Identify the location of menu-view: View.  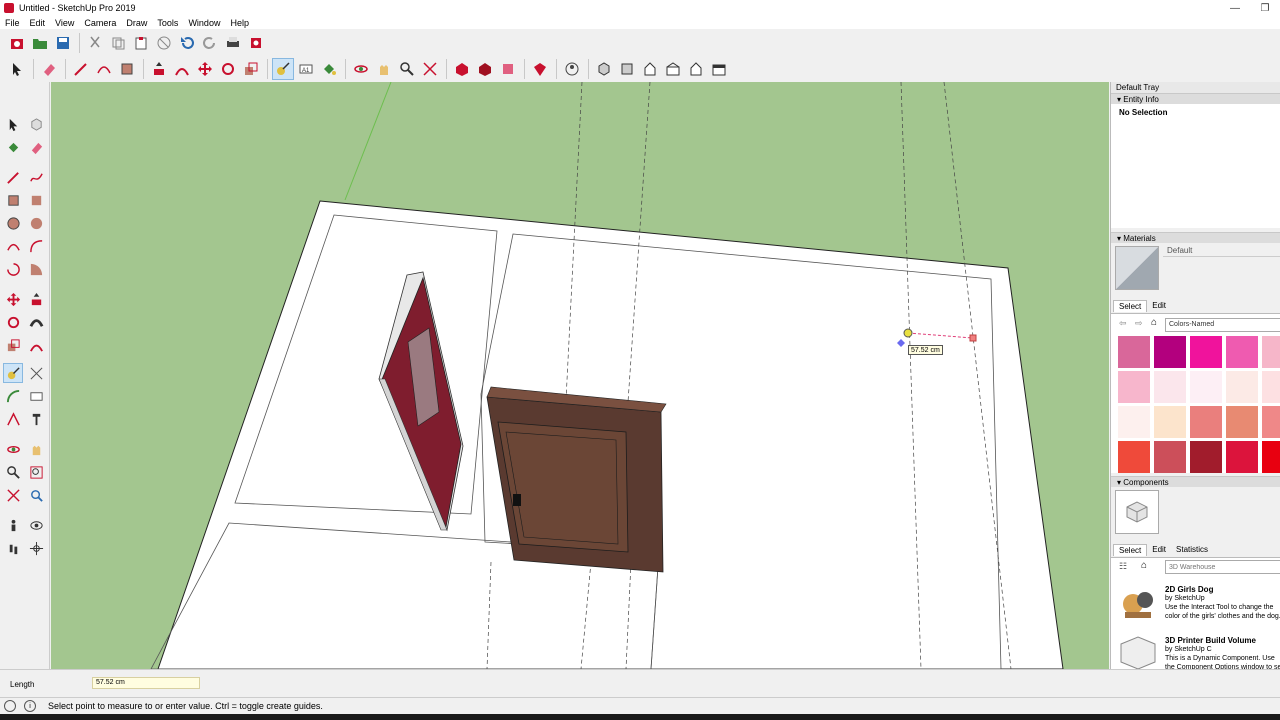
(64, 23).